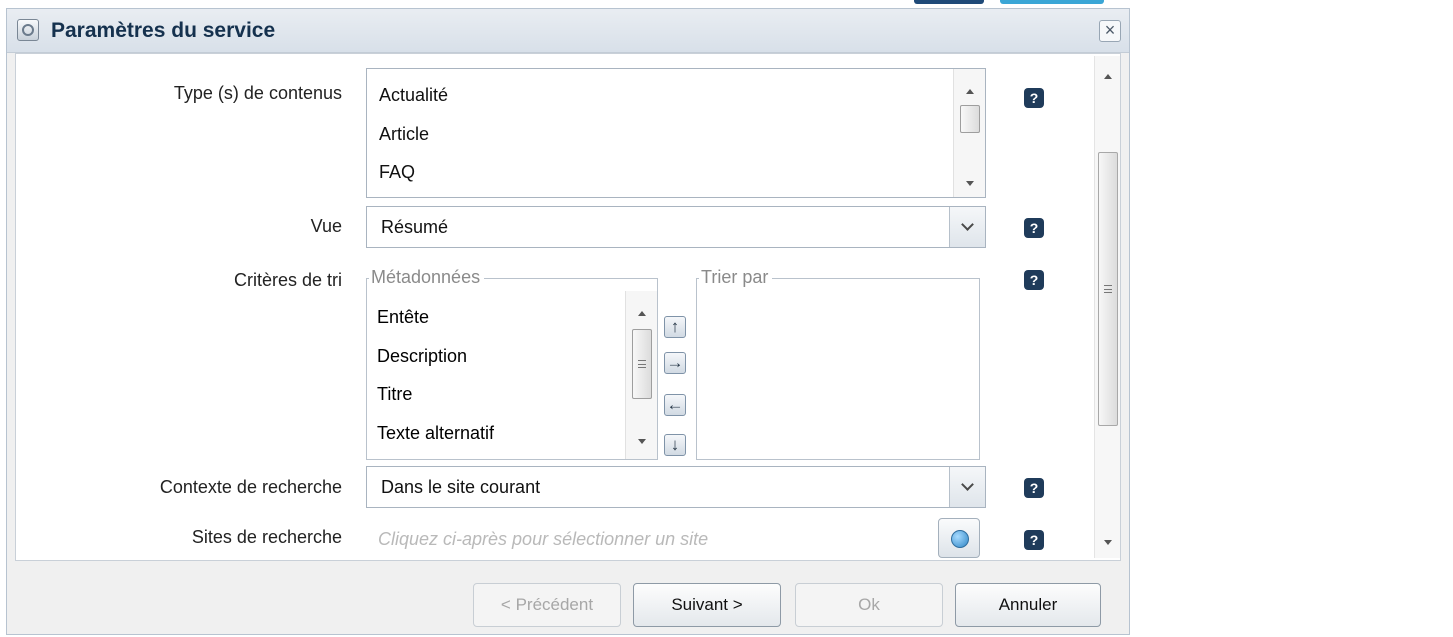 This screenshot has width=1453, height=637. I want to click on ok-button: Ok, so click(869, 605).